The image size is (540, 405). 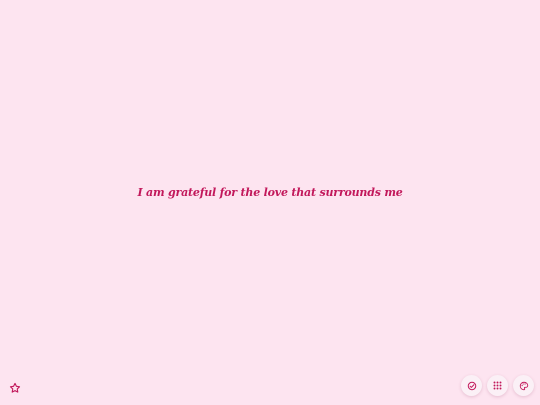 I want to click on bottom-toolbar, so click(x=497, y=385).